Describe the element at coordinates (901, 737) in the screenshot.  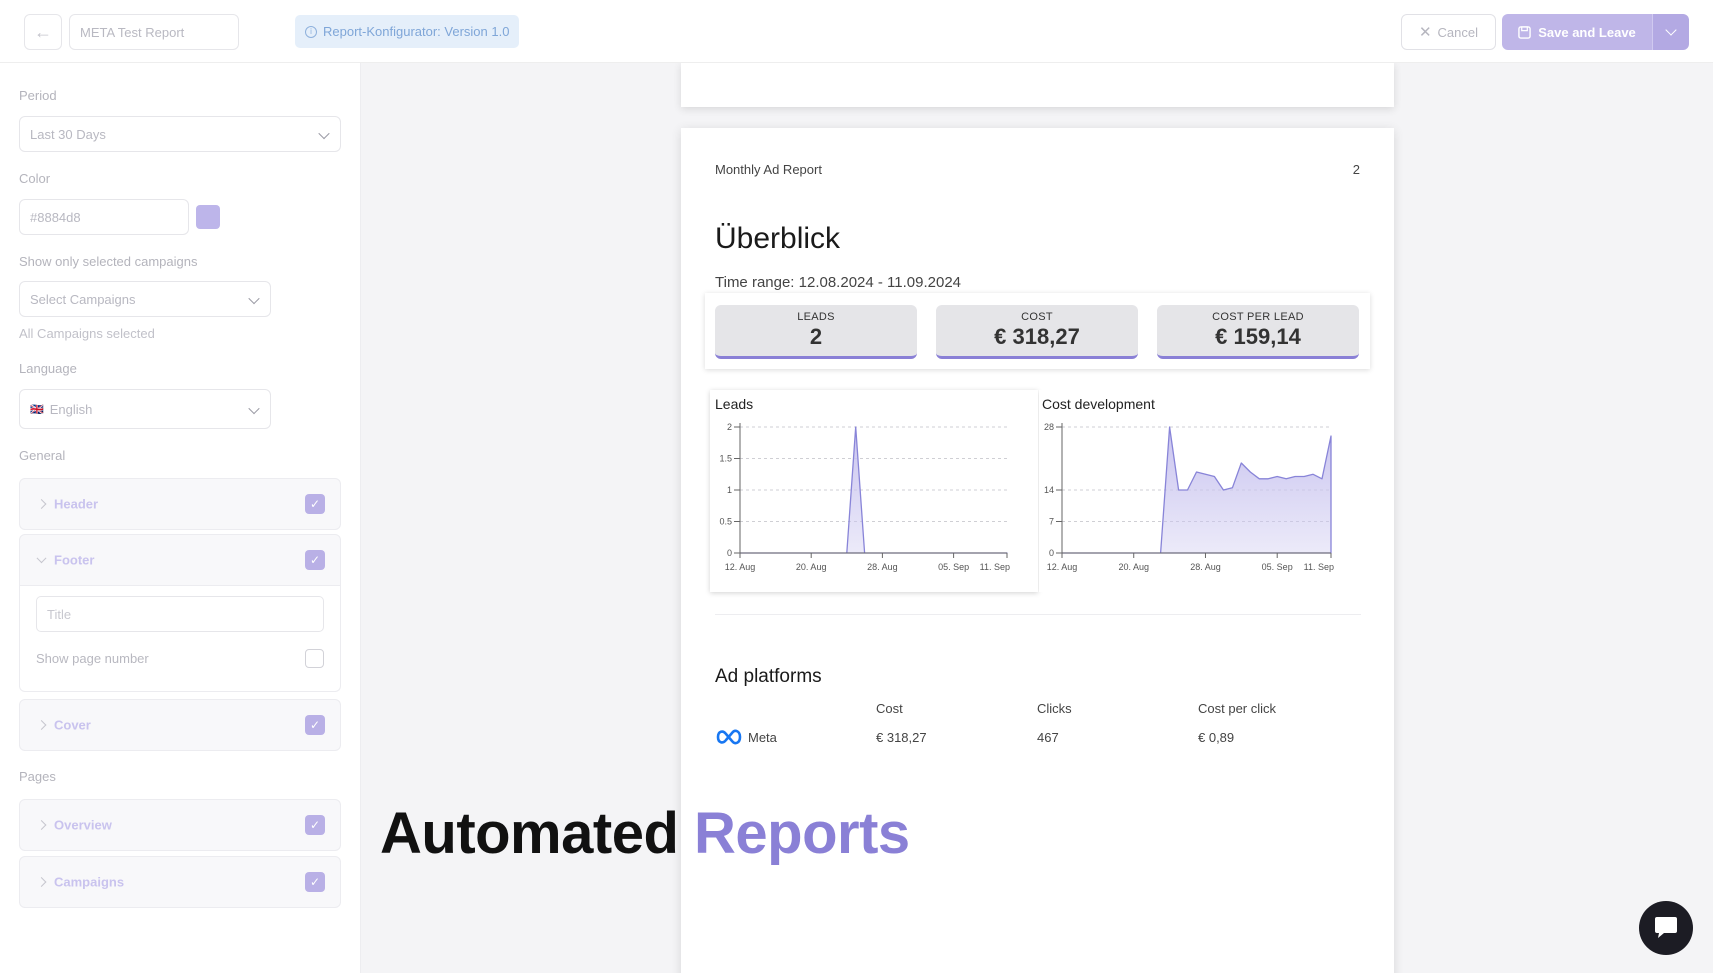
I see `platform-cost: € 318,27` at that location.